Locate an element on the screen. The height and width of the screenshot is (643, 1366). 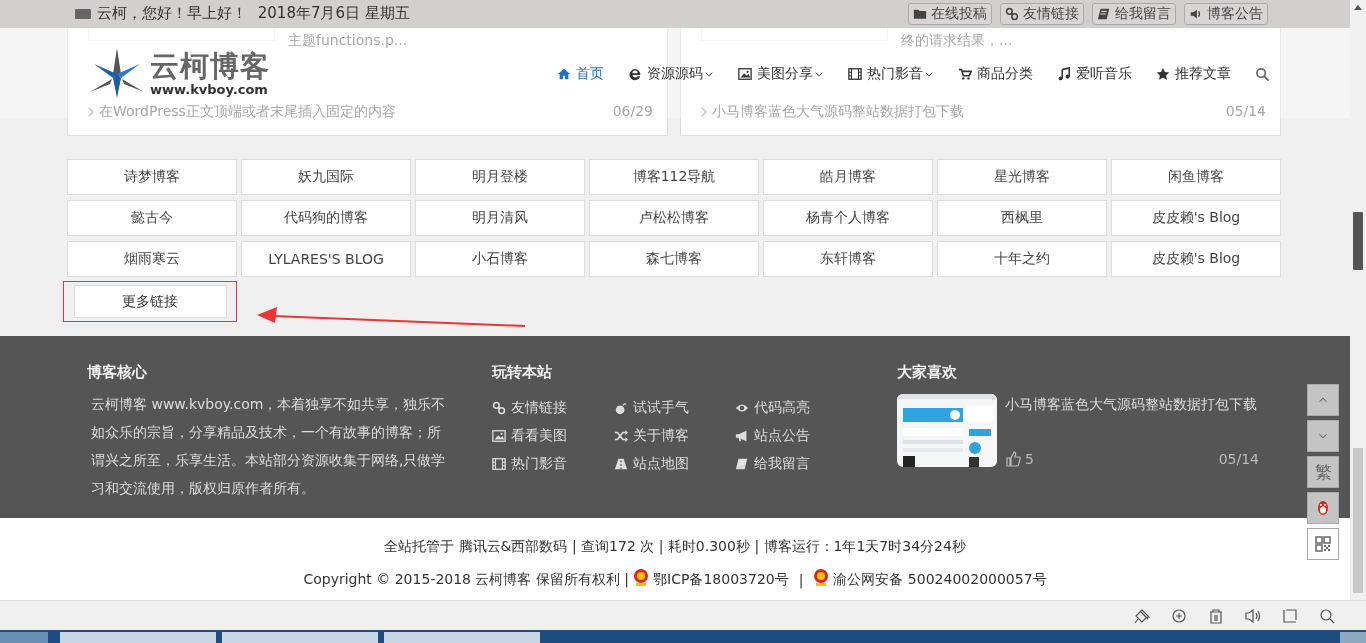
greeting: 云柯，您好！早上好！ is located at coordinates (172, 14).